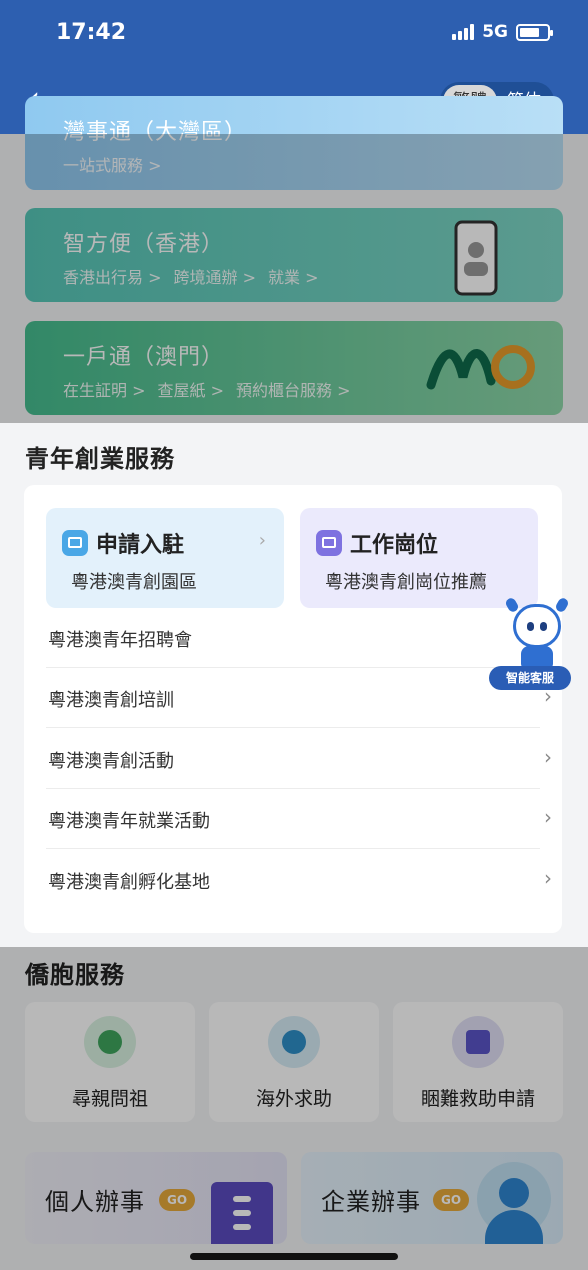  I want to click on smart-assistant-button: 智能客服, so click(530, 643).